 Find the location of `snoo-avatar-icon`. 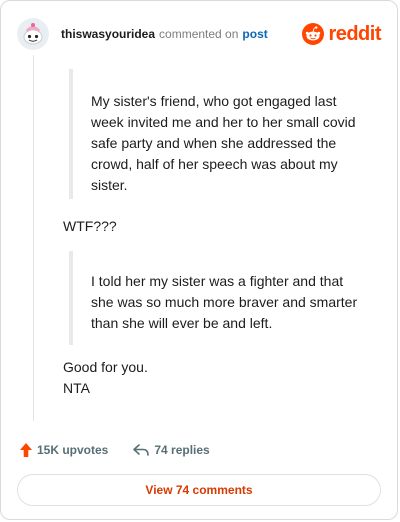

snoo-avatar-icon is located at coordinates (33, 34).